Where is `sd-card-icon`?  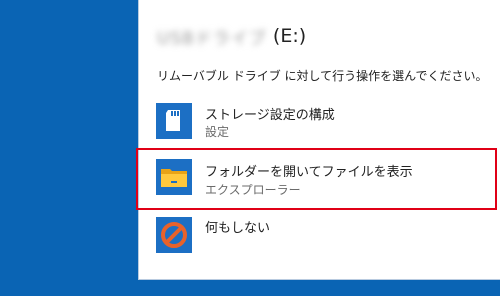 sd-card-icon is located at coordinates (174, 121).